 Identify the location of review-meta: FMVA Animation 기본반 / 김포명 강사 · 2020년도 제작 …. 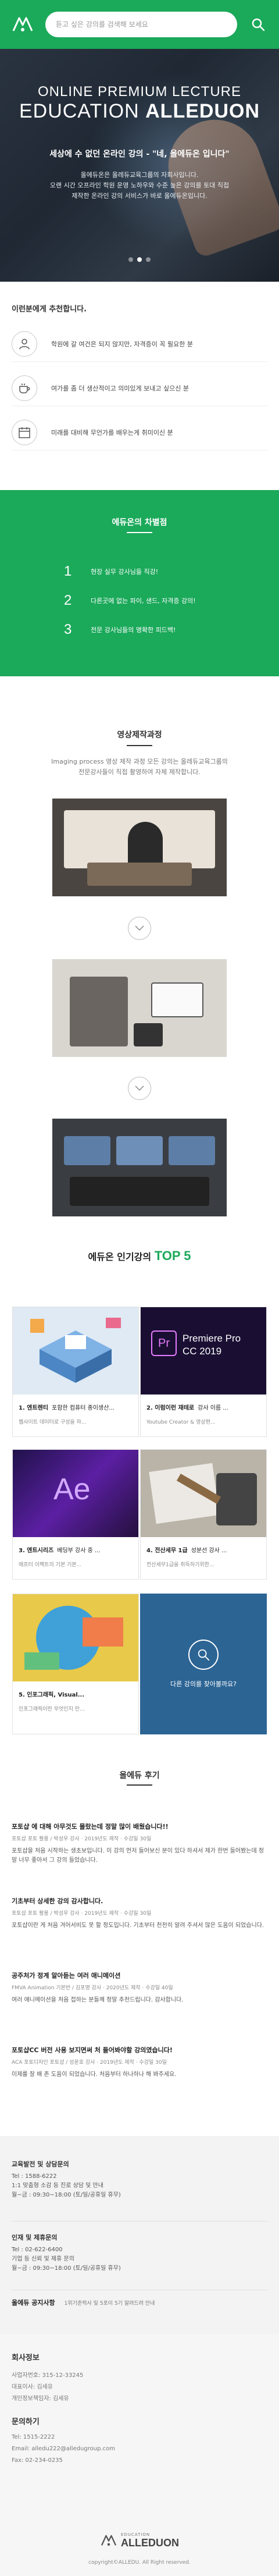
(93, 1988).